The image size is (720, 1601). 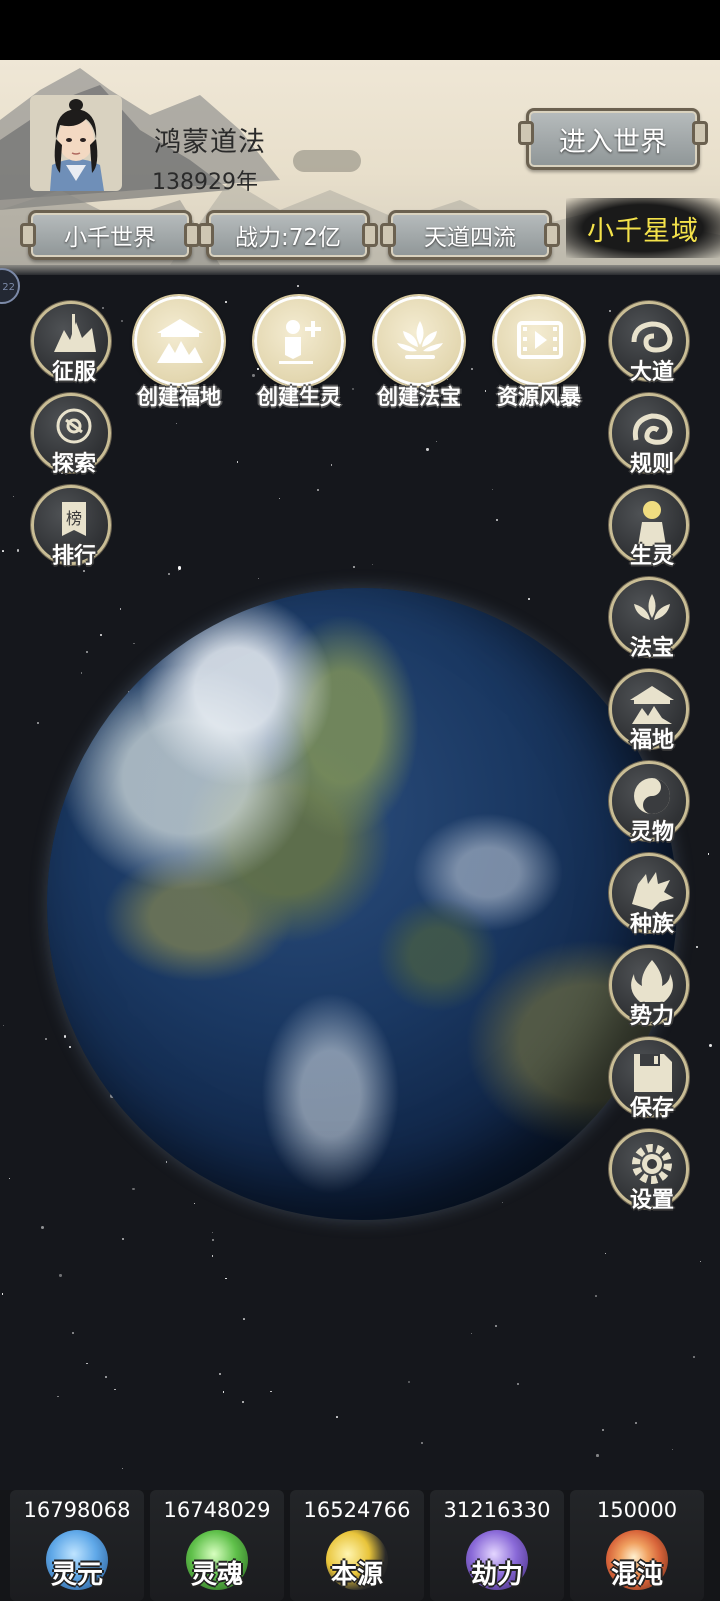 I want to click on ranking-button: 榜 排行, so click(x=71, y=527).